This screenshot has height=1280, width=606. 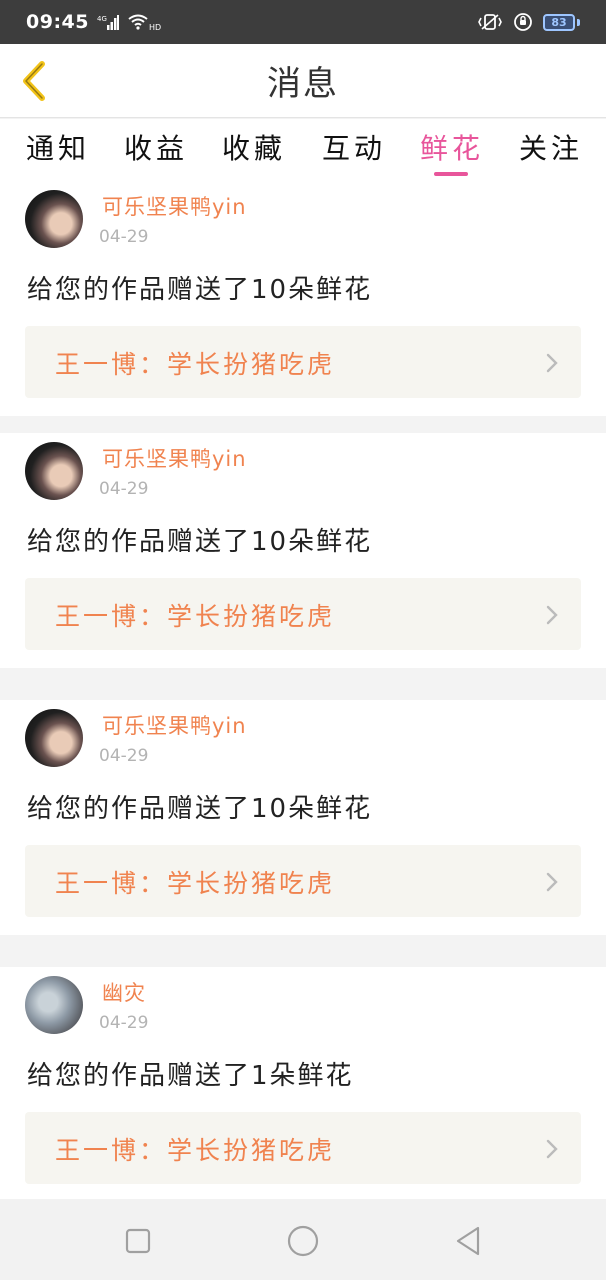 I want to click on triangle-back-icon, so click(x=468, y=1241).